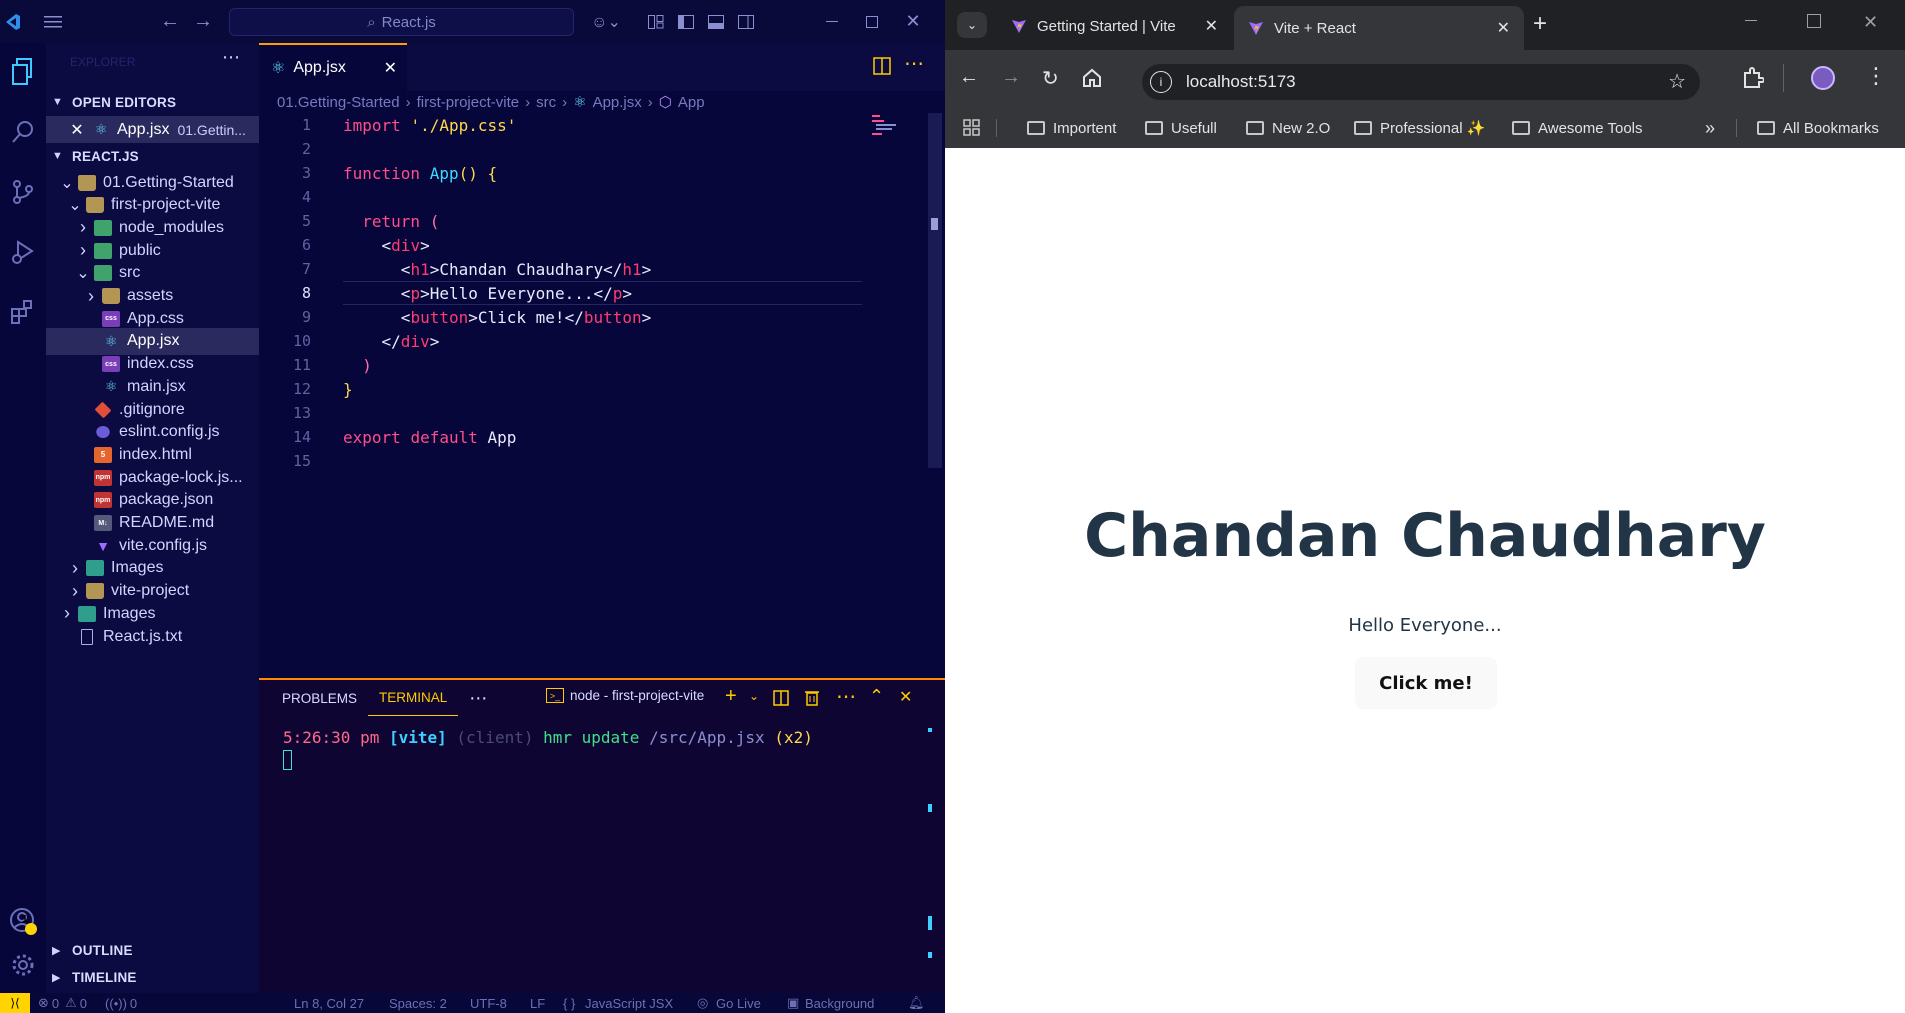  Describe the element at coordinates (1419, 128) in the screenshot. I see `bookmark-folder: Professional ✨` at that location.